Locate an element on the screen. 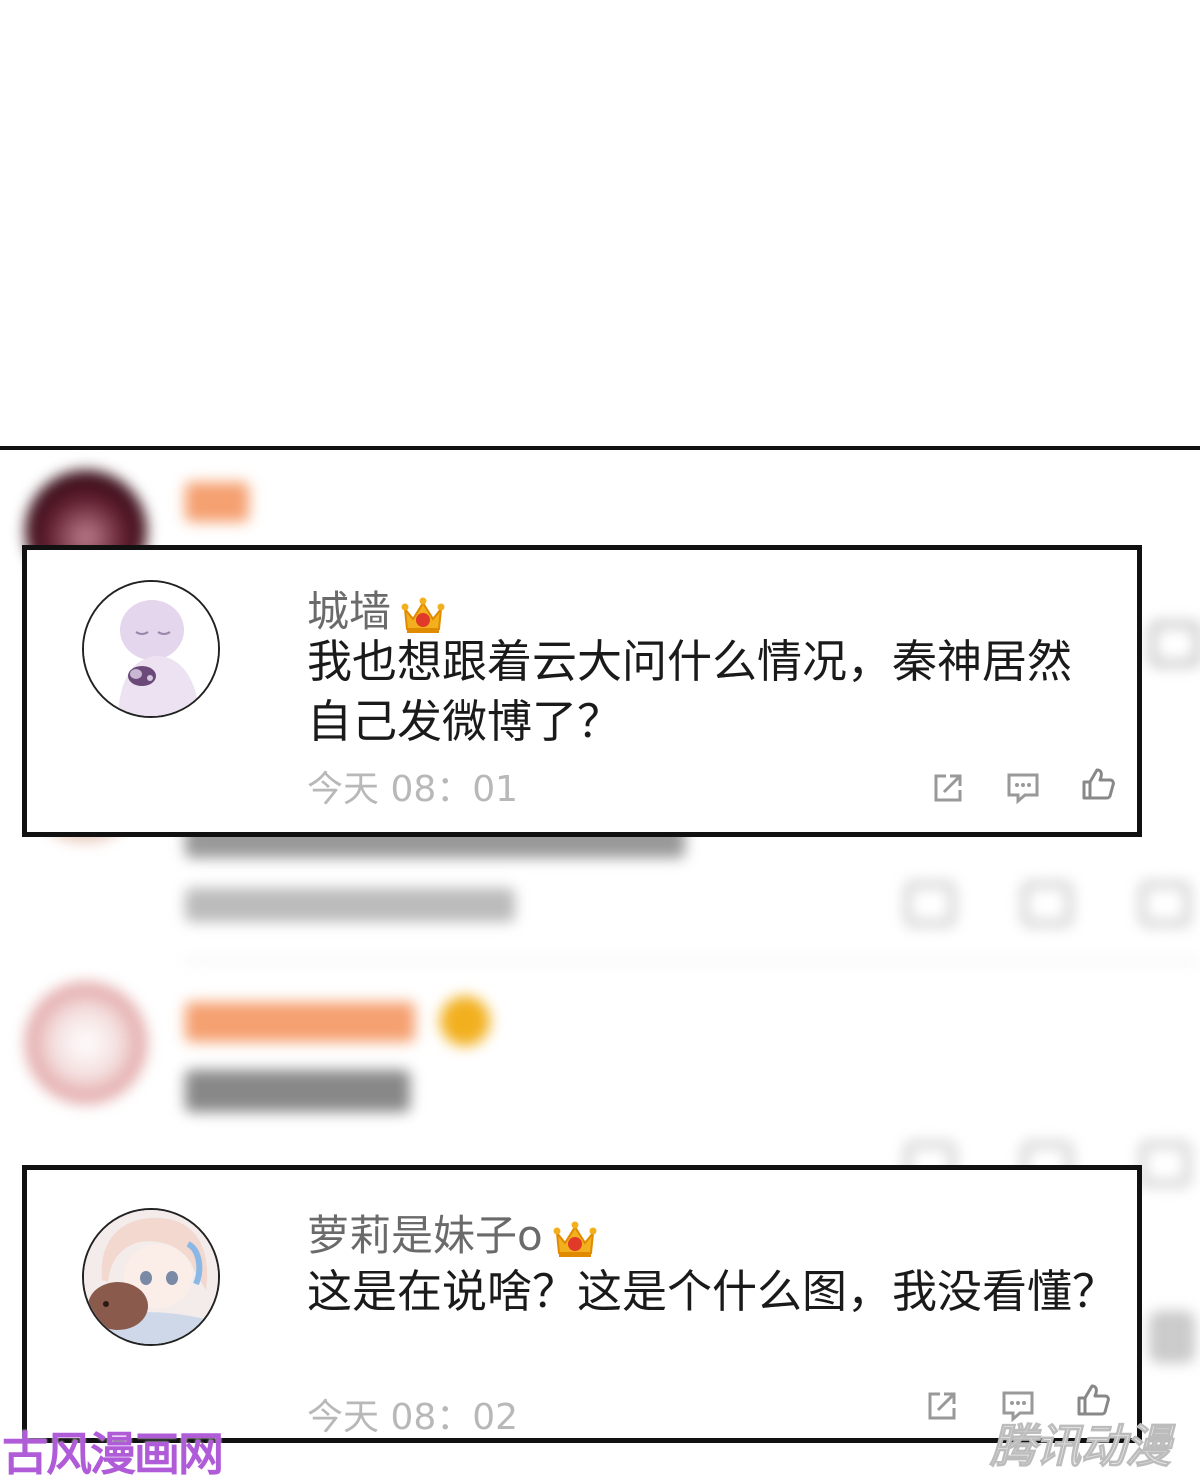 The width and height of the screenshot is (1200, 1484). comment-header: 城墙 is located at coordinates (376, 608).